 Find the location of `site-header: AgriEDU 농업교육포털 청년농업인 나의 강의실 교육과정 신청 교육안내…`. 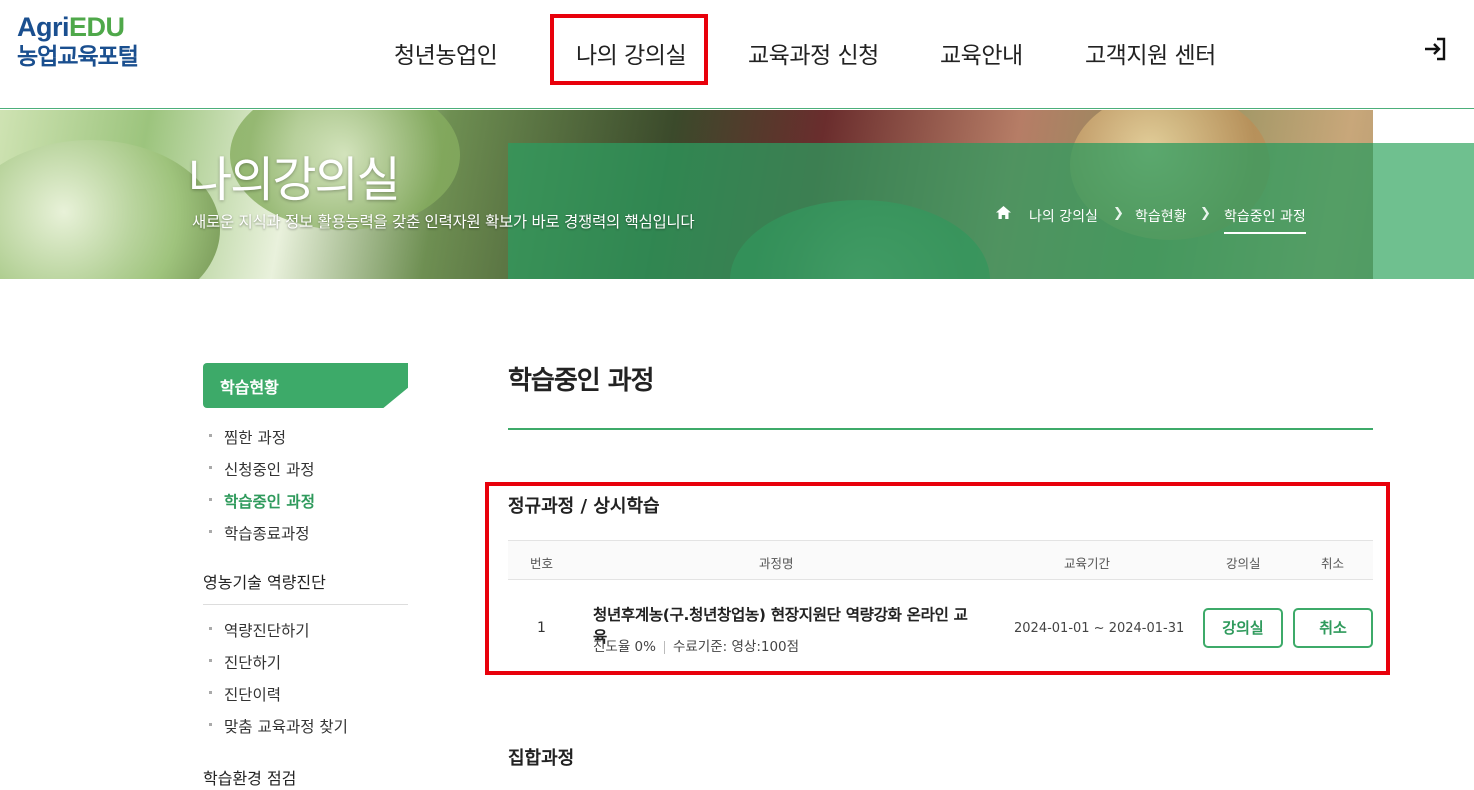

site-header: AgriEDU 농업교육포털 청년농업인 나의 강의실 교육과정 신청 교육안내… is located at coordinates (737, 54).